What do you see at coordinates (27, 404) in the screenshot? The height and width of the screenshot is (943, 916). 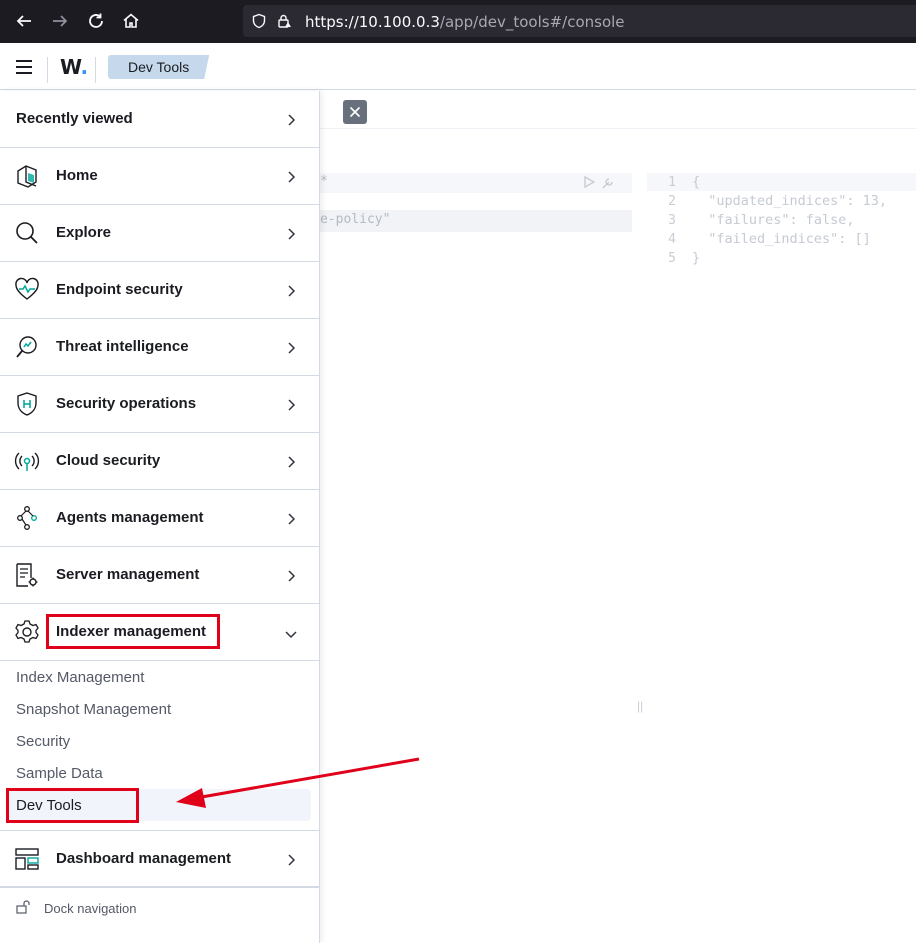 I see `shield-icon` at bounding box center [27, 404].